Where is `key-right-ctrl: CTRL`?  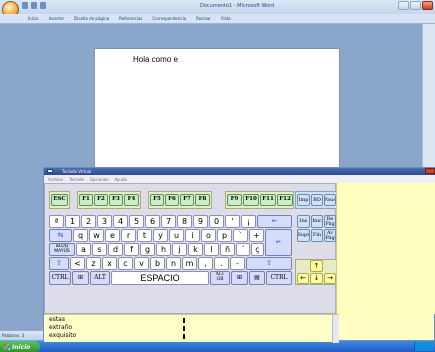 key-right-ctrl: CTRL is located at coordinates (279, 278).